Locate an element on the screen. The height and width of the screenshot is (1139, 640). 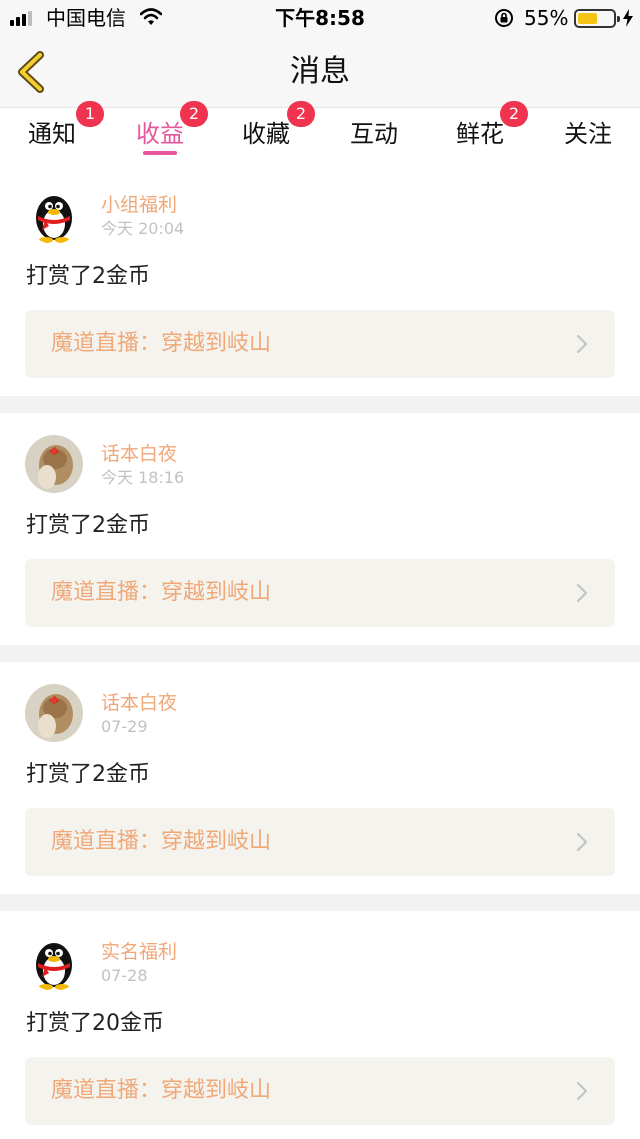
tab-label: 关注 is located at coordinates (588, 134).